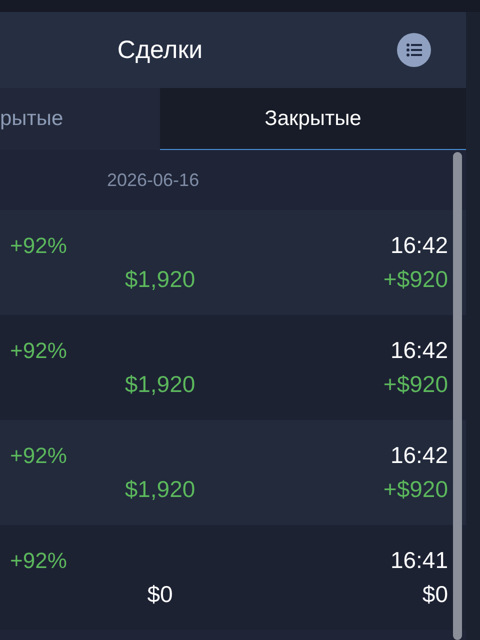 Image resolution: width=480 pixels, height=640 pixels. Describe the element at coordinates (160, 50) in the screenshot. I see `screen-title: Сделки` at that location.